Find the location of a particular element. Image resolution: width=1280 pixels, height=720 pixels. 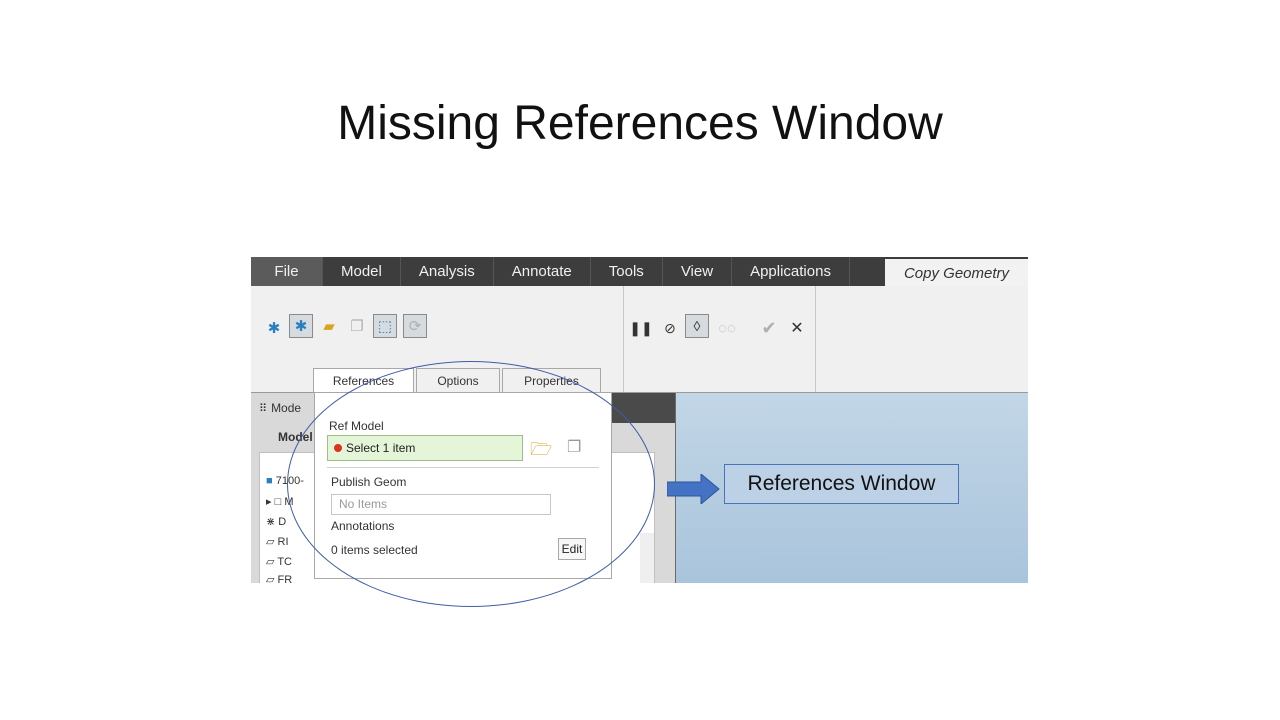

tree-row: ⋇ D is located at coordinates (276, 521).